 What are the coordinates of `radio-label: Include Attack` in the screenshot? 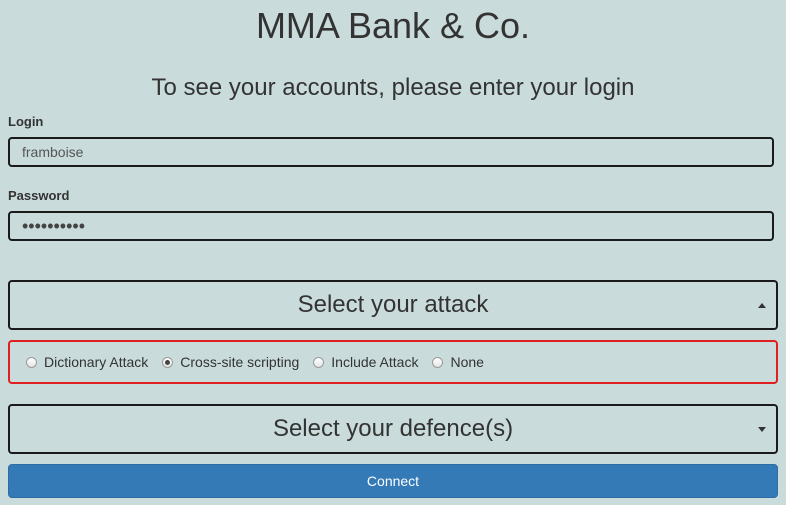 It's located at (375, 362).